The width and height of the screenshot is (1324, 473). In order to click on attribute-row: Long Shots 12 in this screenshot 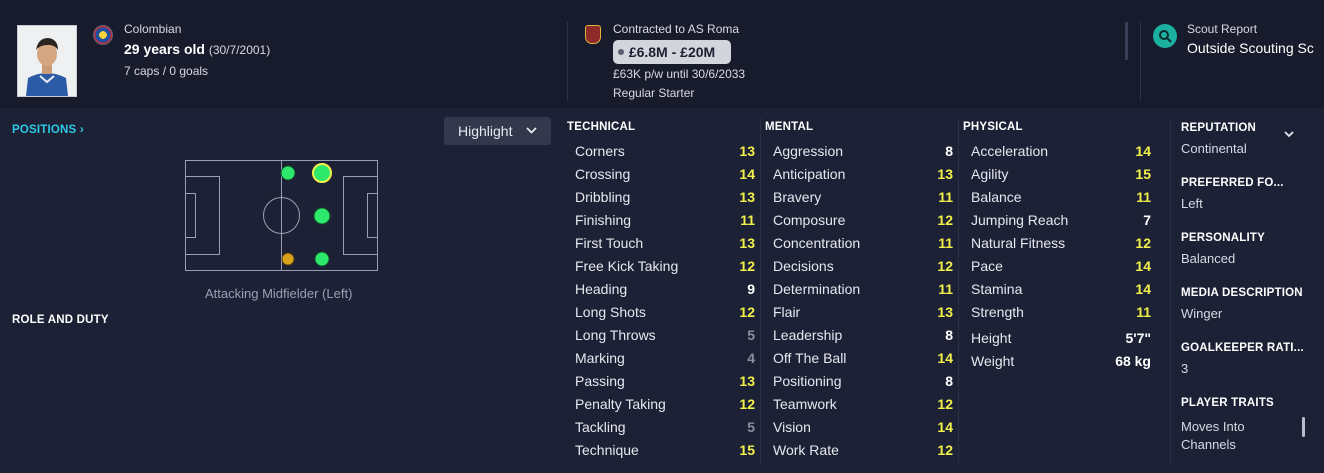, I will do `click(661, 312)`.